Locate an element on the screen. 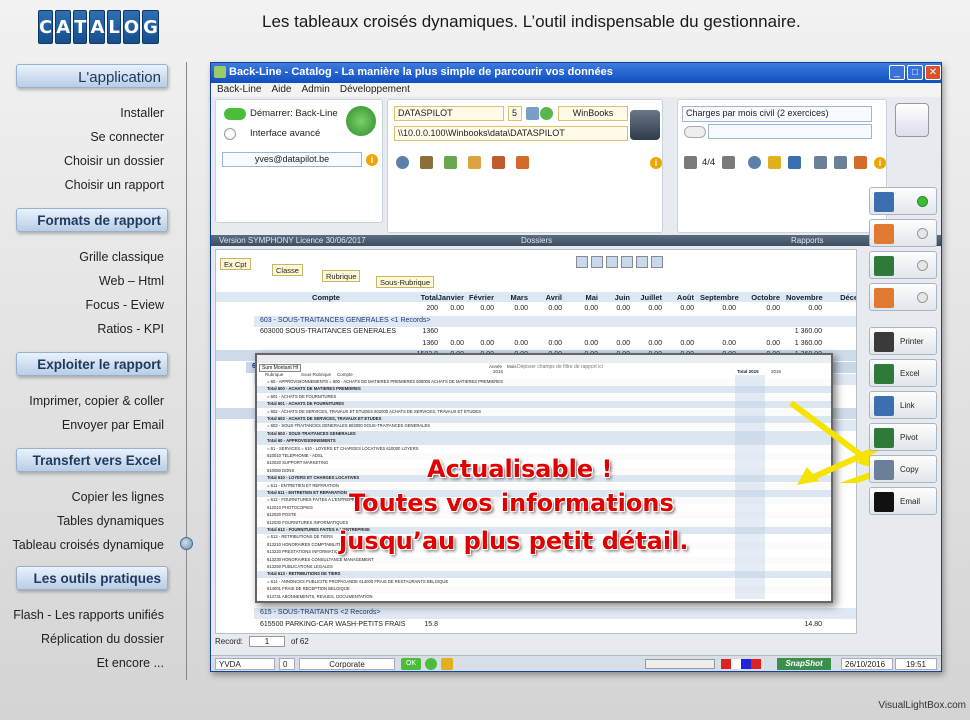 The image size is (970, 720). group-tab: Sous-Rubrique is located at coordinates (405, 282).